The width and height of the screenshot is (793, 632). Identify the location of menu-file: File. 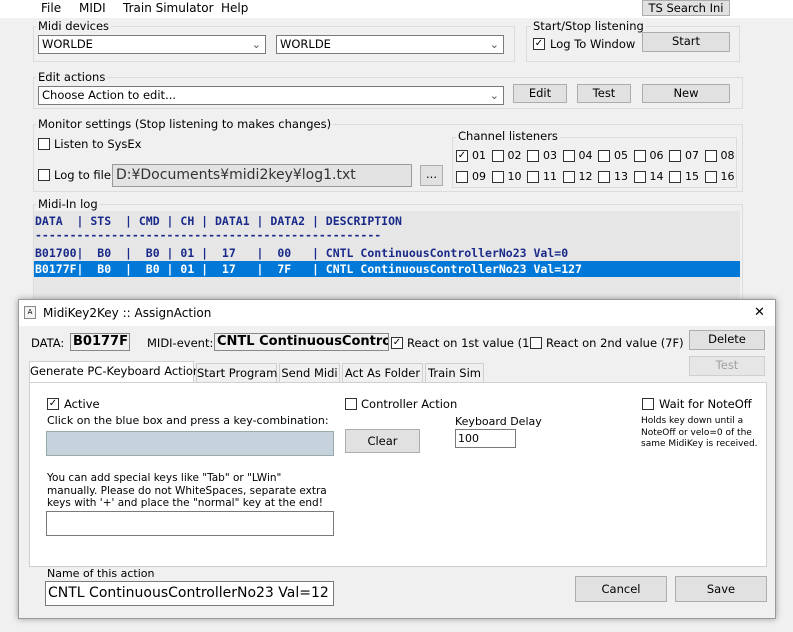
(51, 8).